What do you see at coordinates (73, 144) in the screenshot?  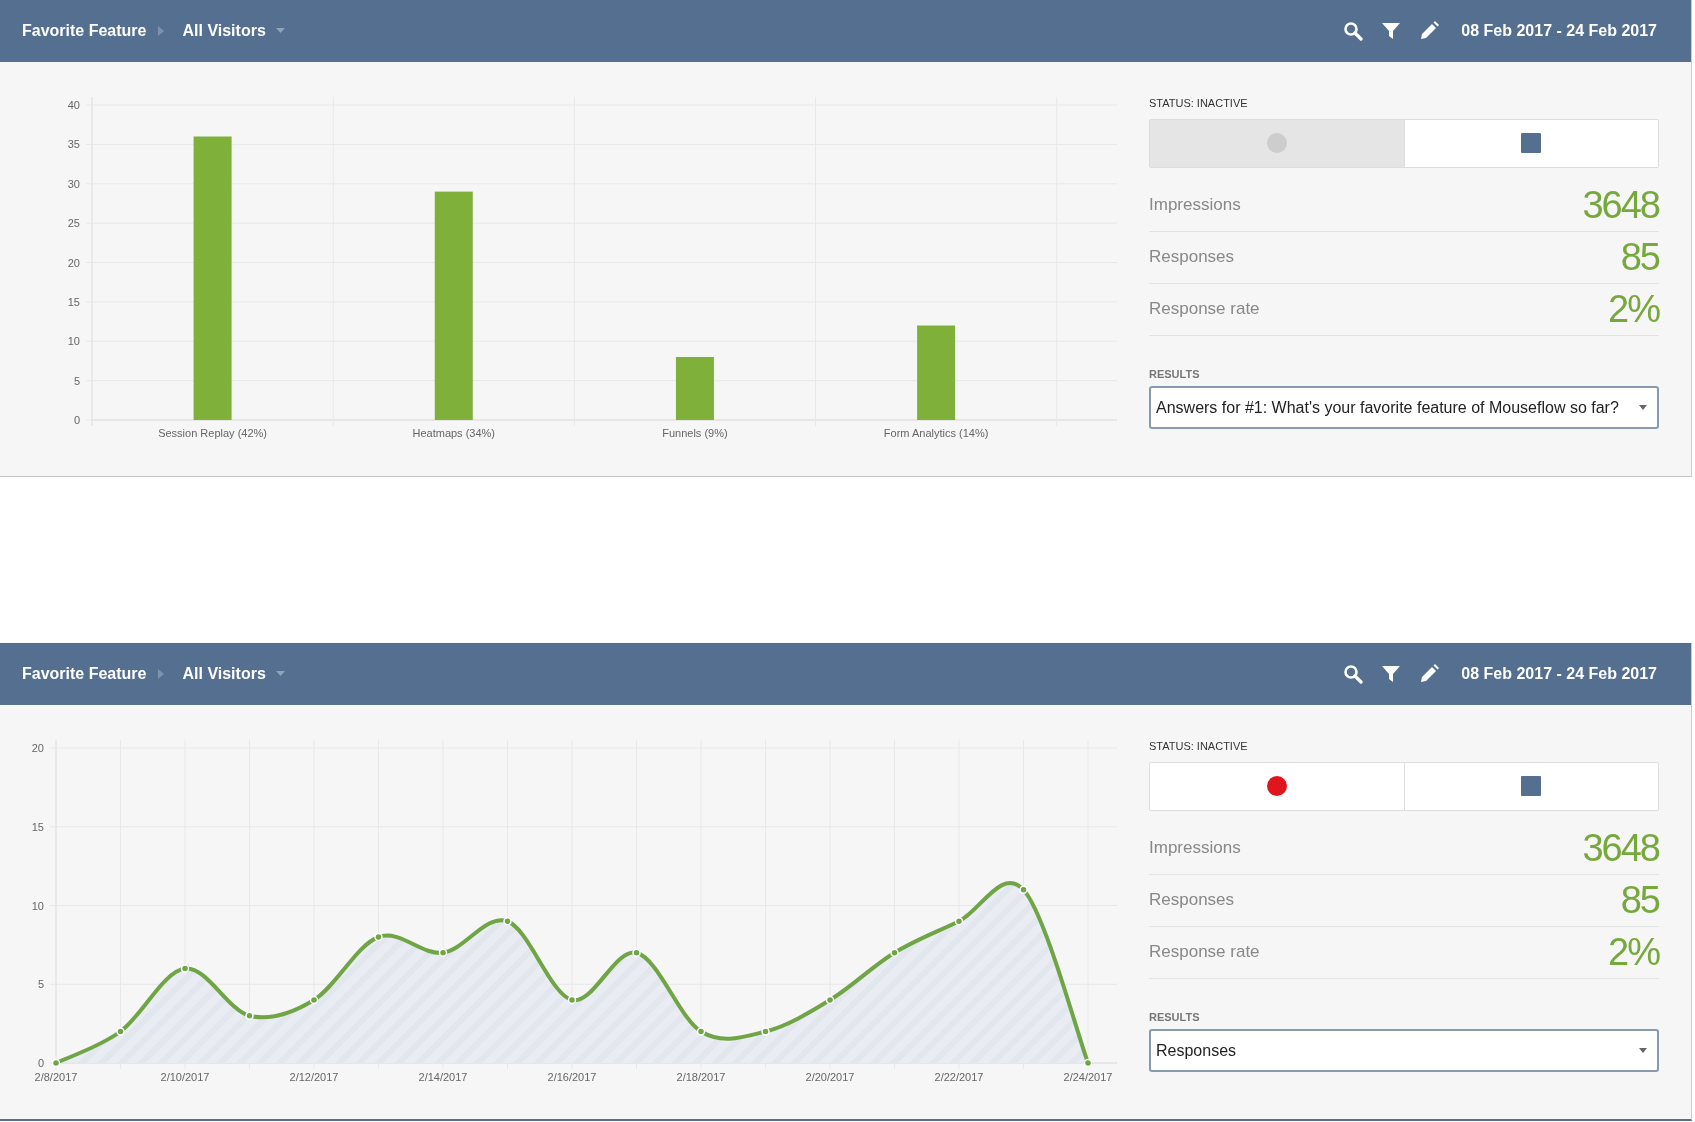 I see `axis-label: 35` at bounding box center [73, 144].